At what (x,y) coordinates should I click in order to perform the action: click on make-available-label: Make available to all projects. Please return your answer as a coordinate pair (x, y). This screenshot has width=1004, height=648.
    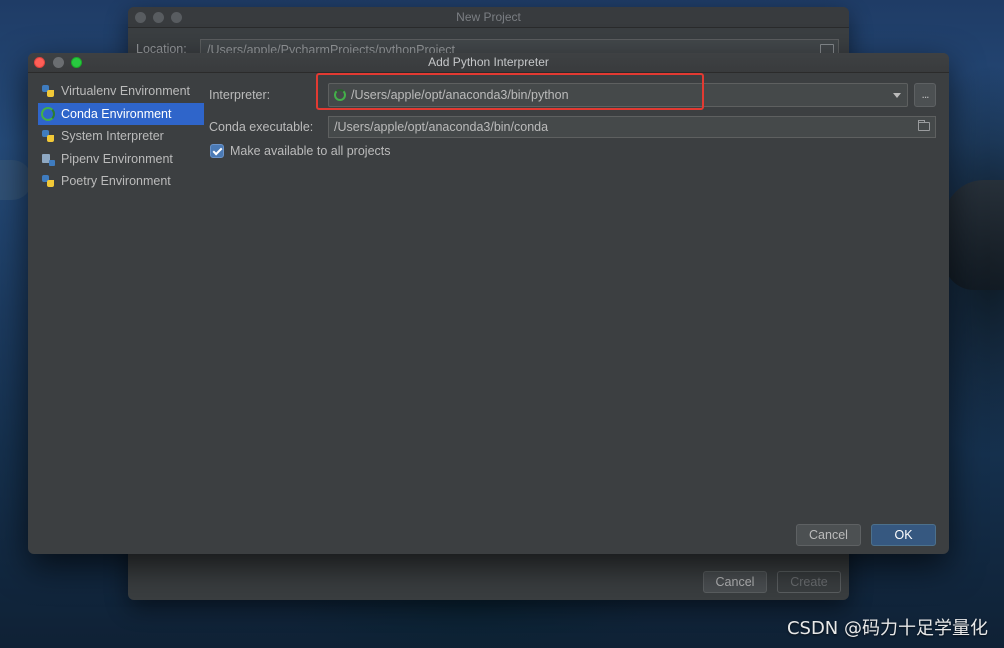
    Looking at the image, I should click on (310, 151).